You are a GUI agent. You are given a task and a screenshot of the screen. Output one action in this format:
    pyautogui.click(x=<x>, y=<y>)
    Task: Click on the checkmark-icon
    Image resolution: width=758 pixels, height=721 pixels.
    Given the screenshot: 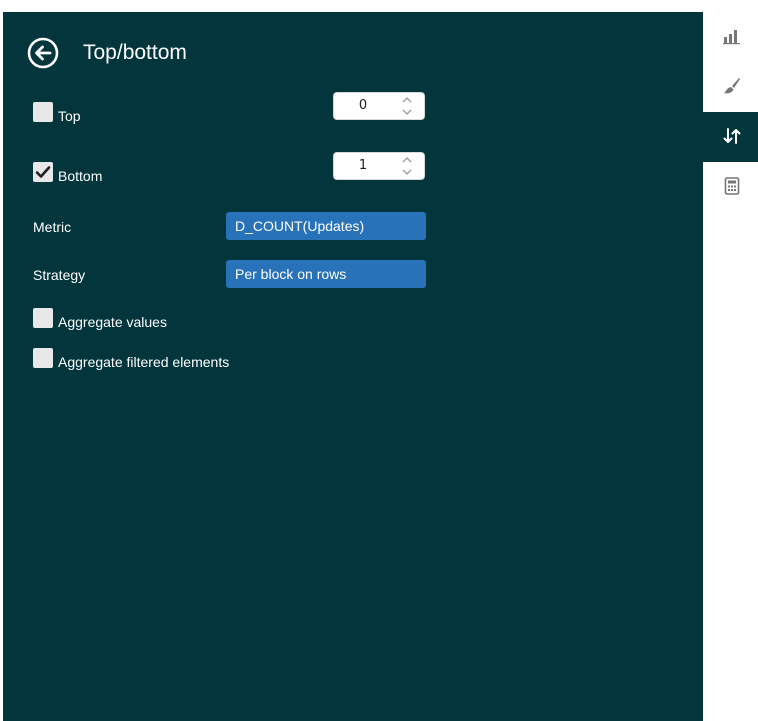 What is the action you would take?
    pyautogui.click(x=43, y=172)
    